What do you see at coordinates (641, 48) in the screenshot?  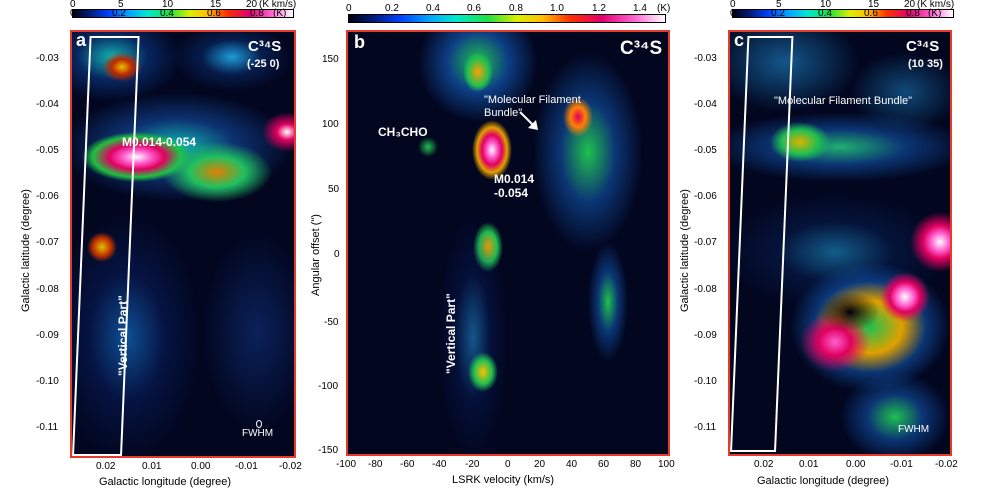 I see `molecule-label-b: C³⁴S` at bounding box center [641, 48].